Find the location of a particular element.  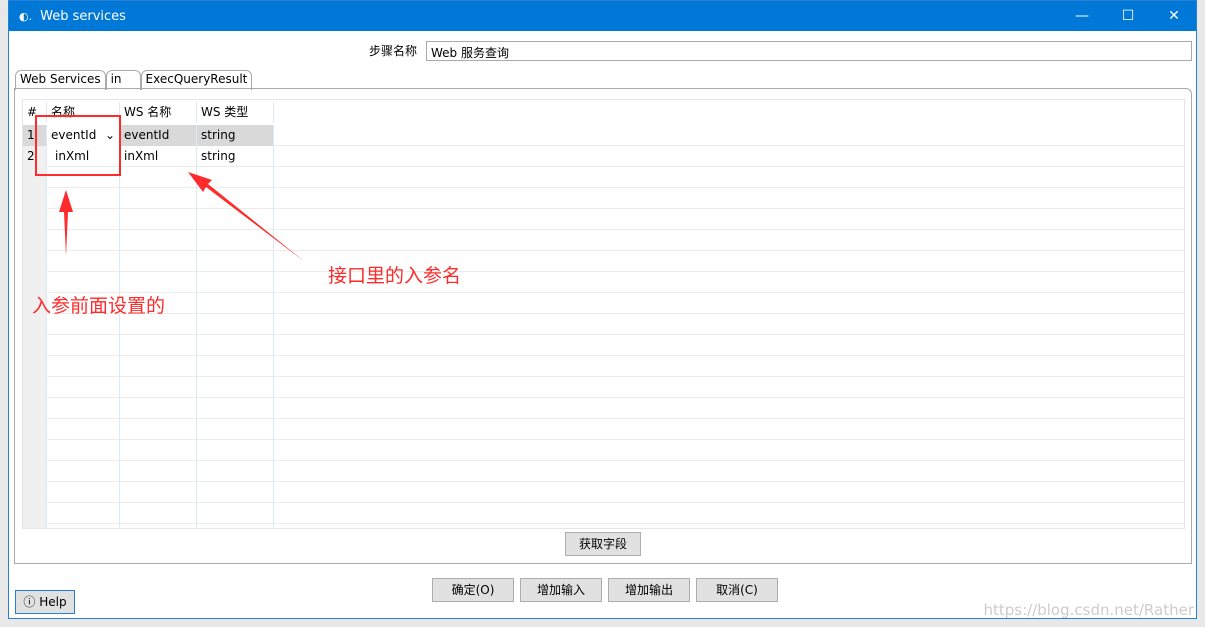

arrow-left is located at coordinates (246, 217).